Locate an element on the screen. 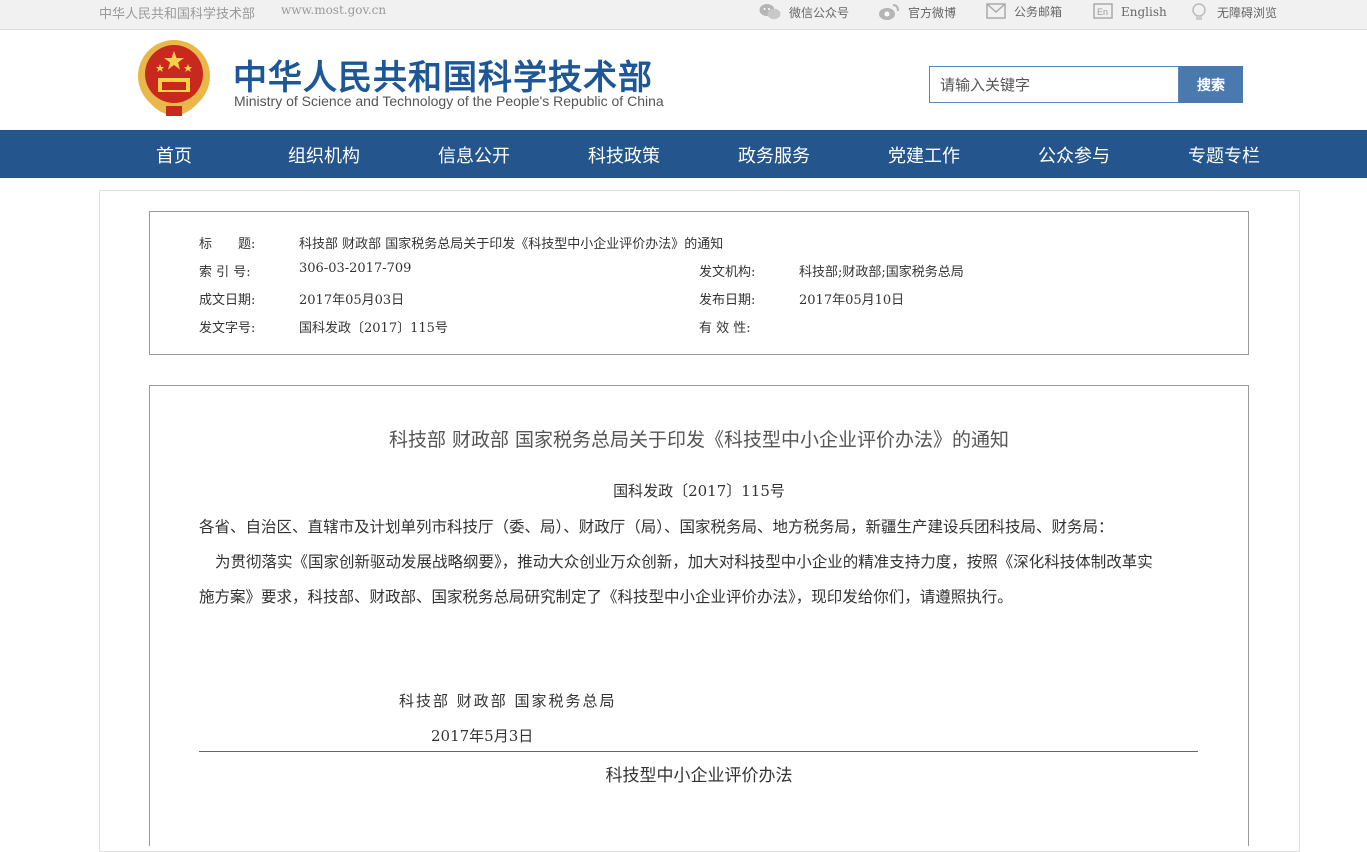 This screenshot has height=852, width=1367. search-button: 搜索 is located at coordinates (1211, 84).